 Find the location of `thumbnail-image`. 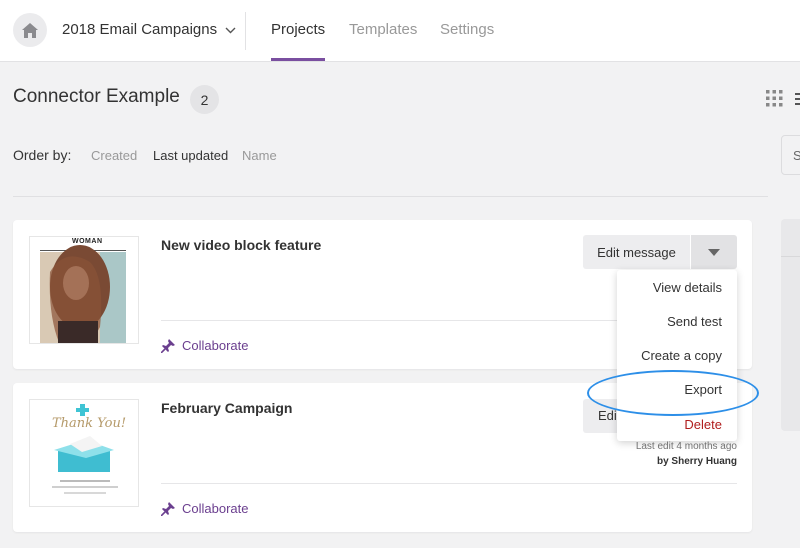

thumbnail-image is located at coordinates (84, 290).